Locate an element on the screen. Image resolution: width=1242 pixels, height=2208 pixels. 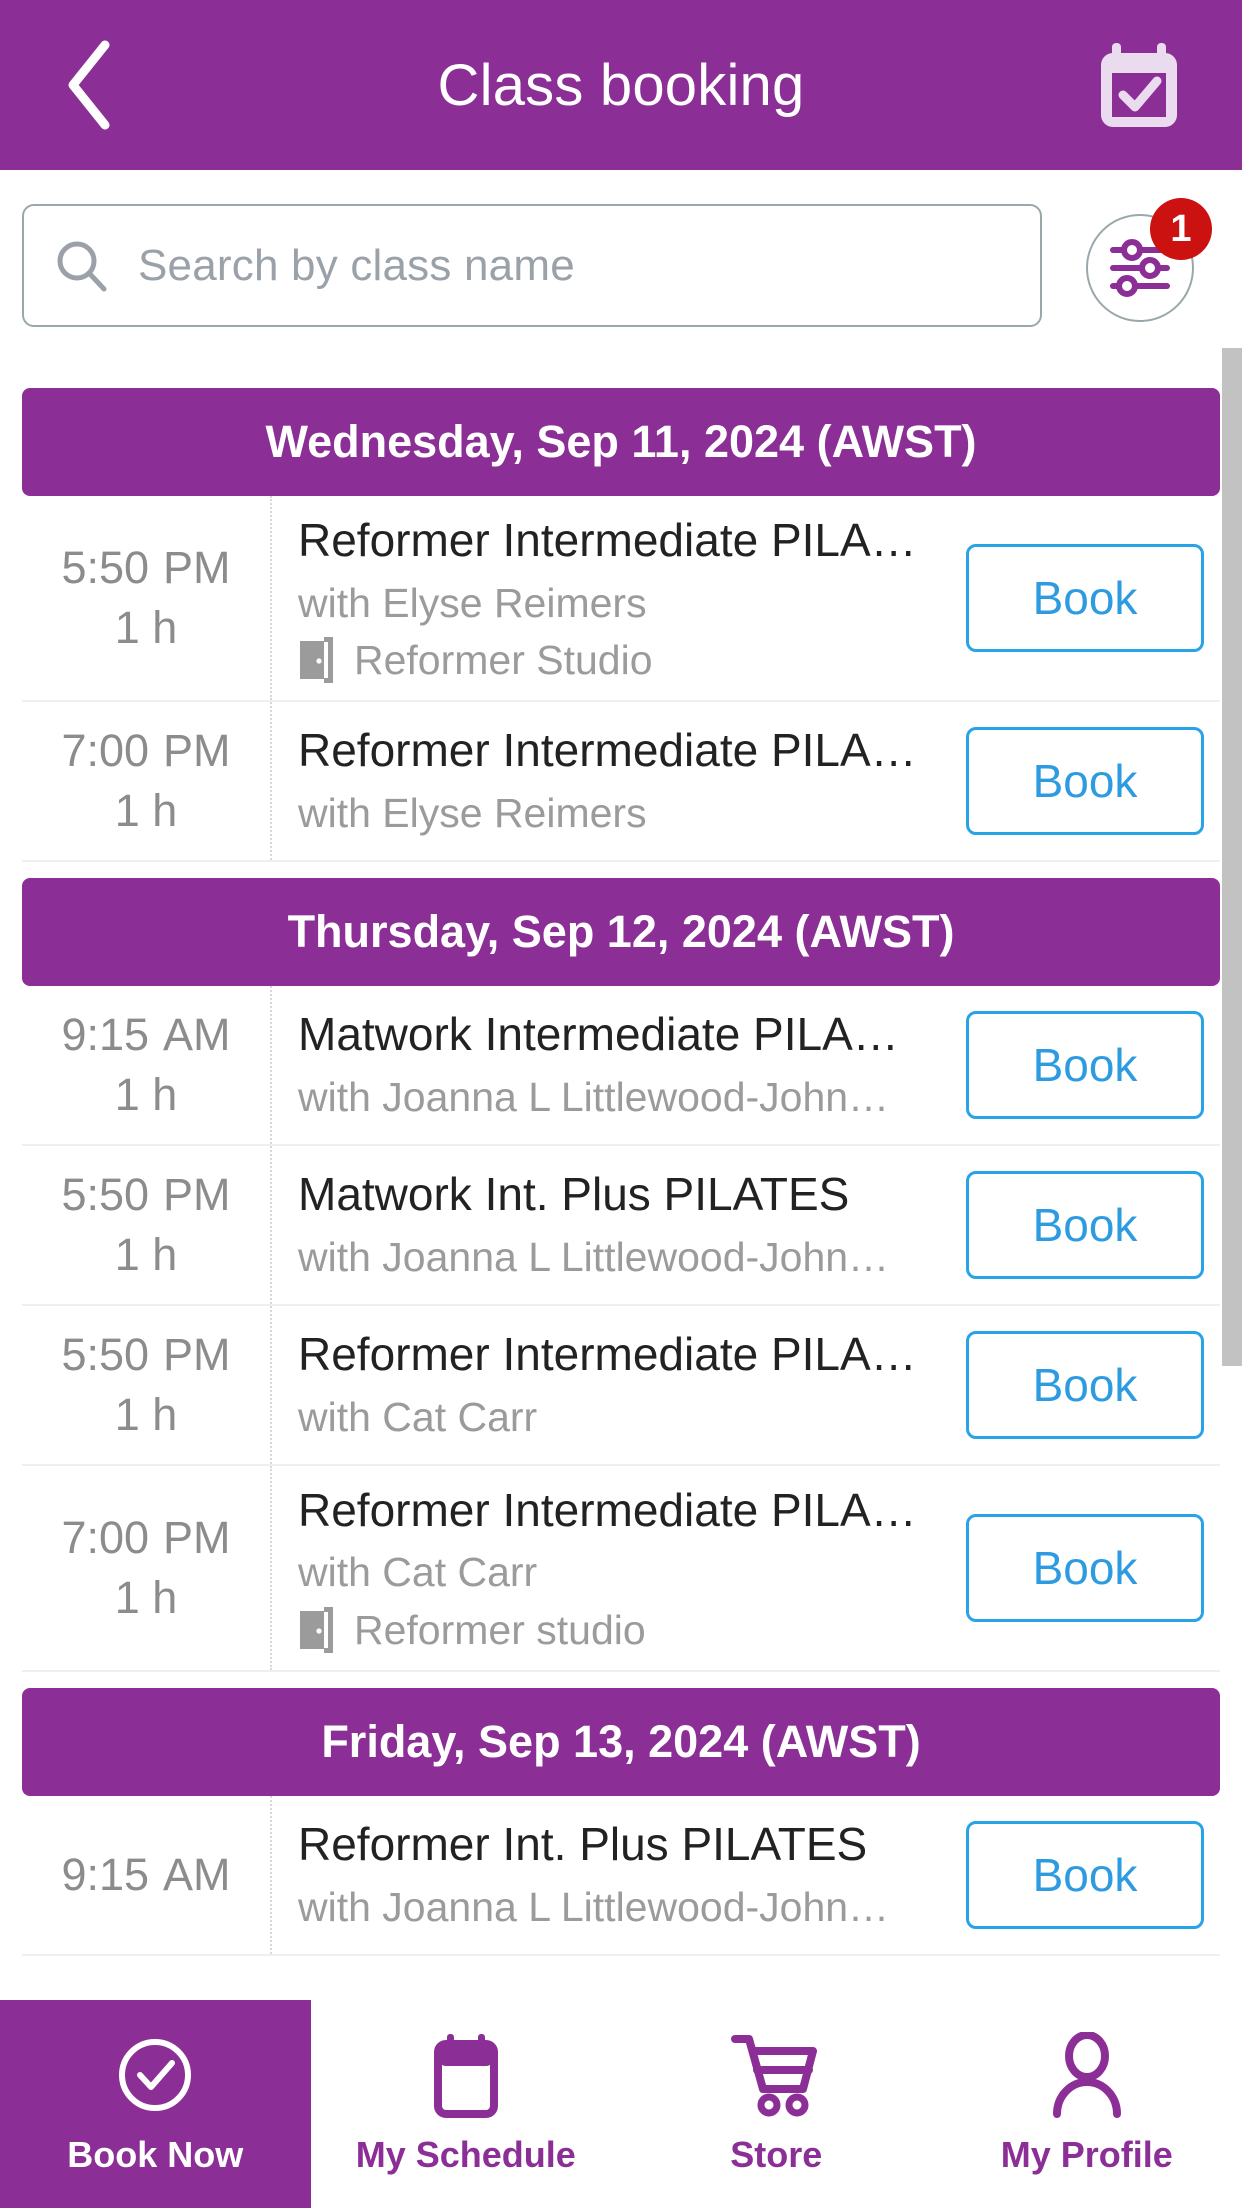
class-time-column: 9:15 AM is located at coordinates (147, 1874).